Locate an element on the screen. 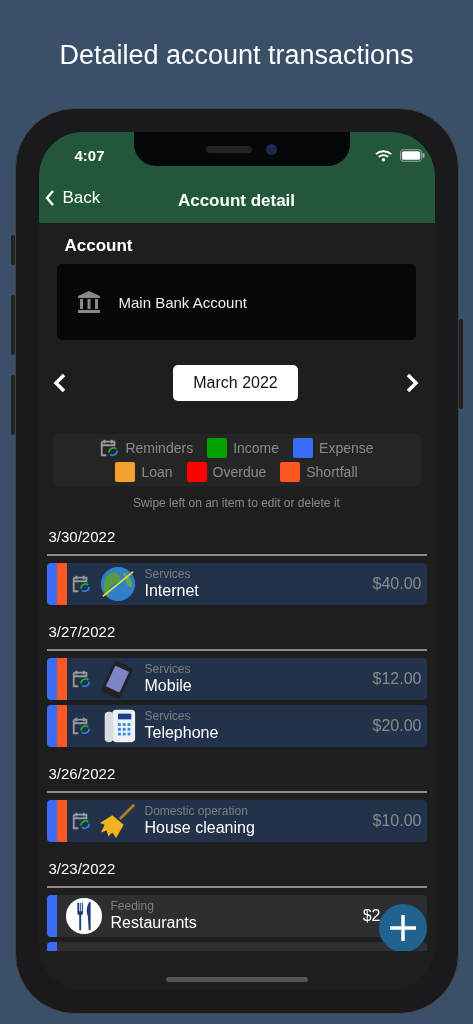 This screenshot has width=473, height=1024. date-heading: 3/27/2022 is located at coordinates (82, 632).